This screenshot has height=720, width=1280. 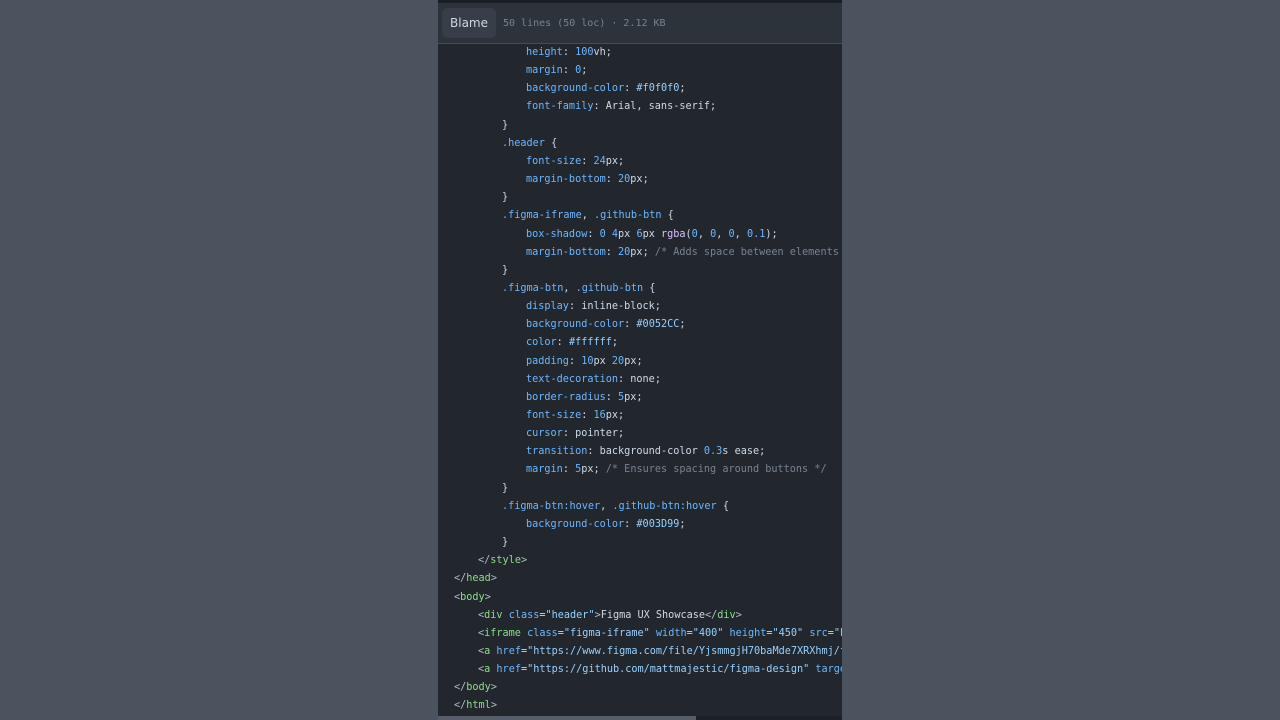 I want to click on code-token-number: 24, so click(x=599, y=161).